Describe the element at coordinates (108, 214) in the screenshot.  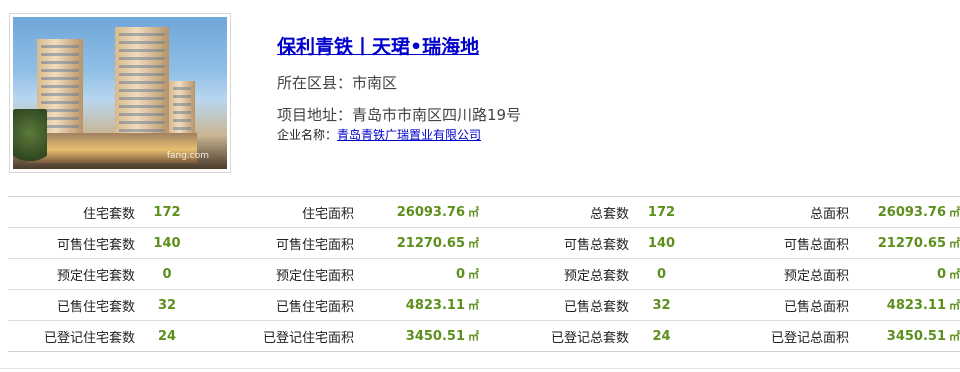
I see `residential-units-label-text: 住宅套数` at that location.